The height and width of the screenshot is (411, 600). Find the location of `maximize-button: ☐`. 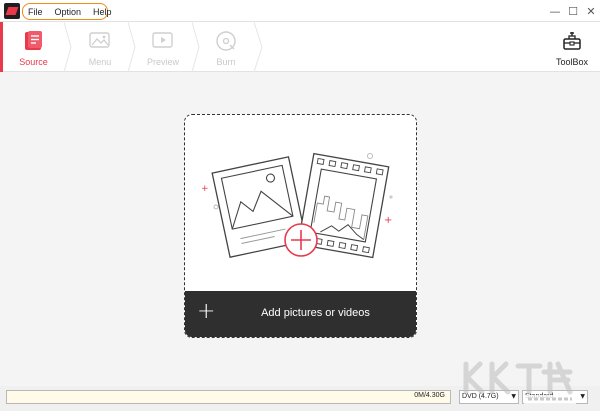

maximize-button: ☐ is located at coordinates (573, 11).